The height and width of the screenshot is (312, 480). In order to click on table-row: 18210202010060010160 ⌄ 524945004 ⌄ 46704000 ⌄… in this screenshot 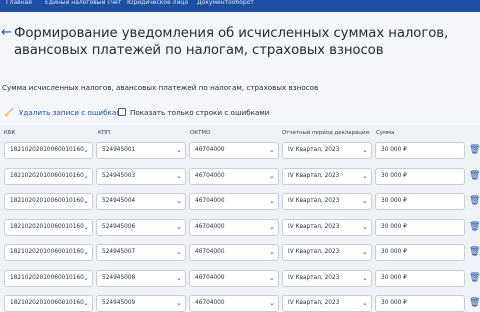, I will do `click(240, 201)`.